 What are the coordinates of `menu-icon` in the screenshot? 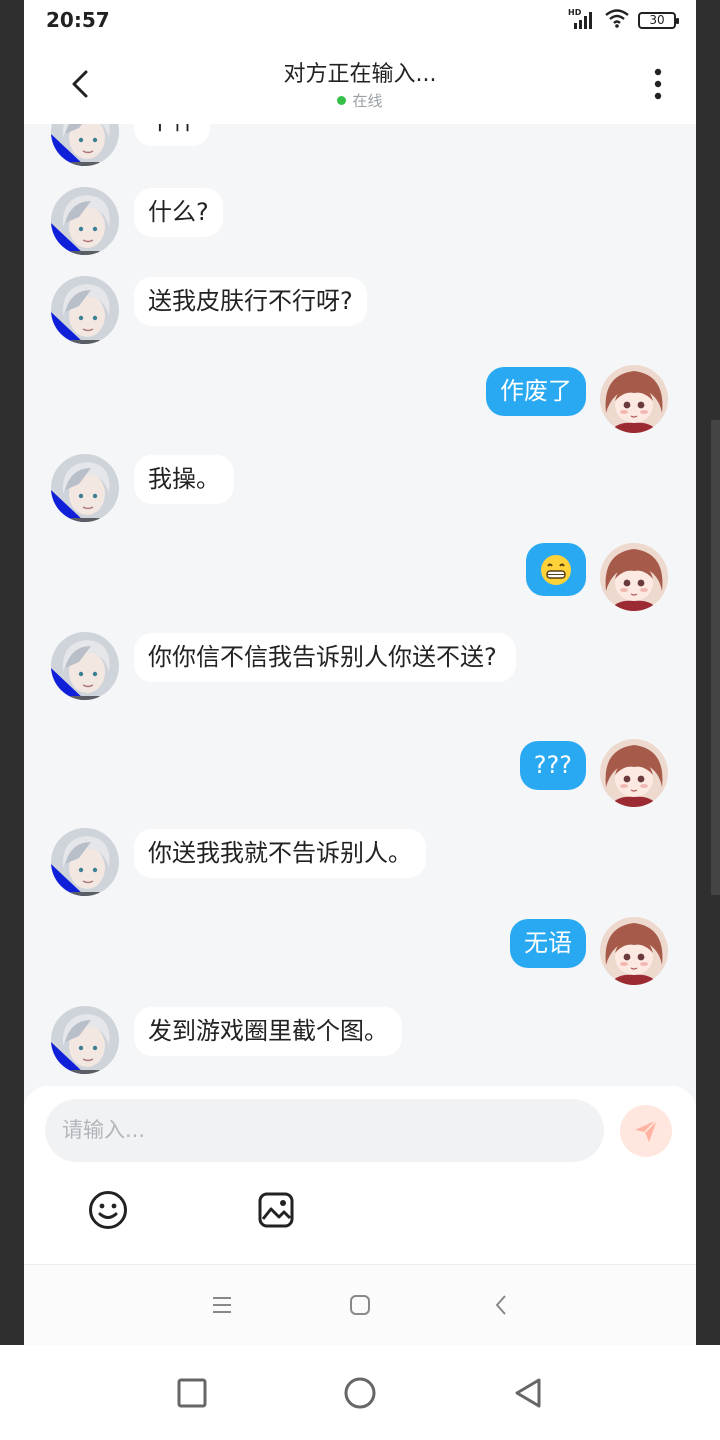 It's located at (222, 1305).